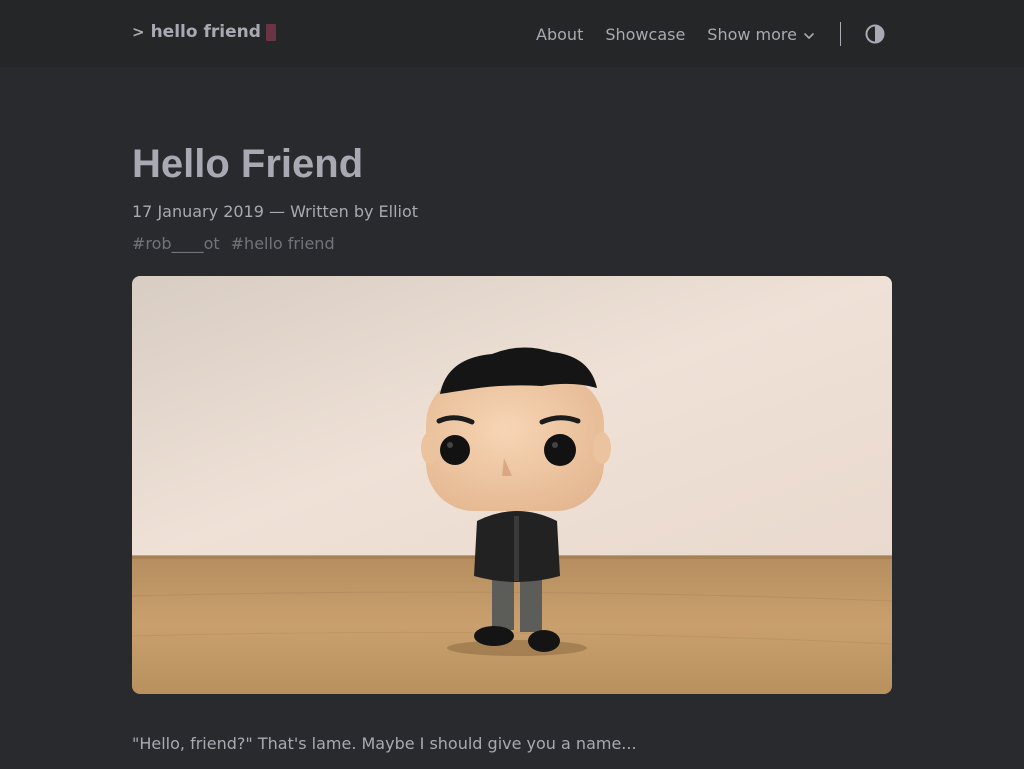 Image resolution: width=1024 pixels, height=769 pixels. Describe the element at coordinates (270, 32) in the screenshot. I see `cursor-icon` at that location.